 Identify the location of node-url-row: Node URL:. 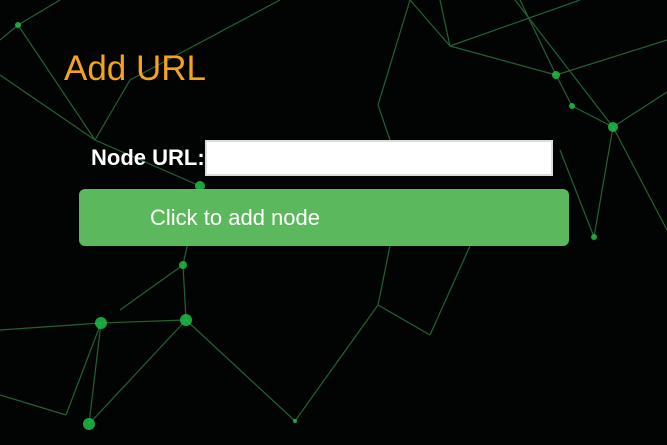
(322, 158).